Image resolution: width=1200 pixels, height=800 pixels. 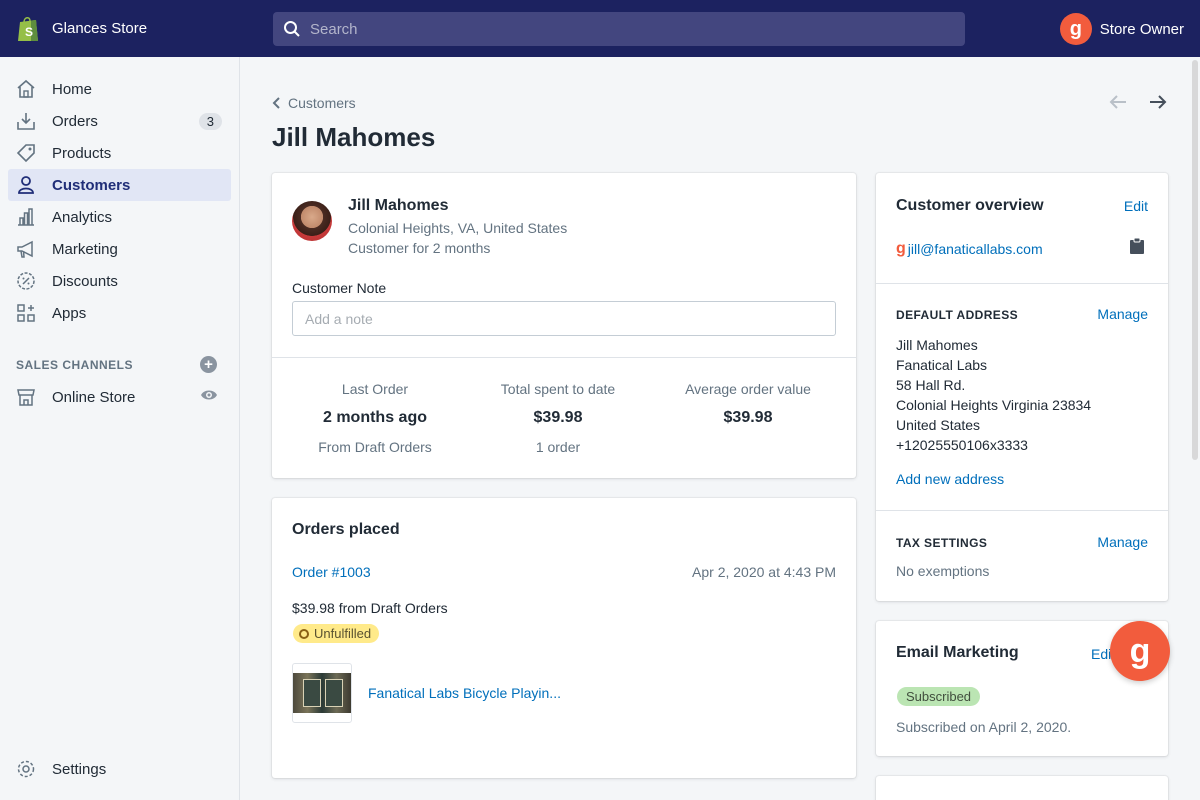 What do you see at coordinates (984, 727) in the screenshot?
I see `subscribed-date: Subscribed on April 2, 2020.` at bounding box center [984, 727].